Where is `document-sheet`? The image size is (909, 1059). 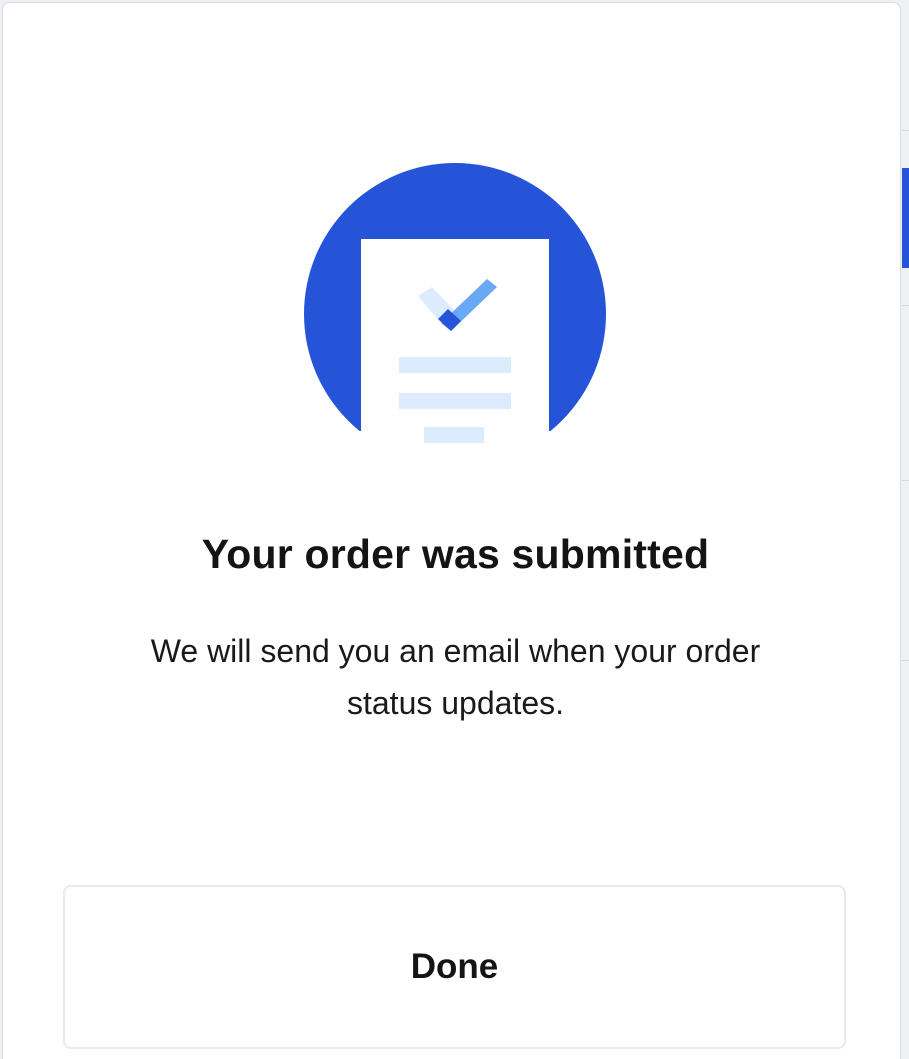
document-sheet is located at coordinates (455, 345).